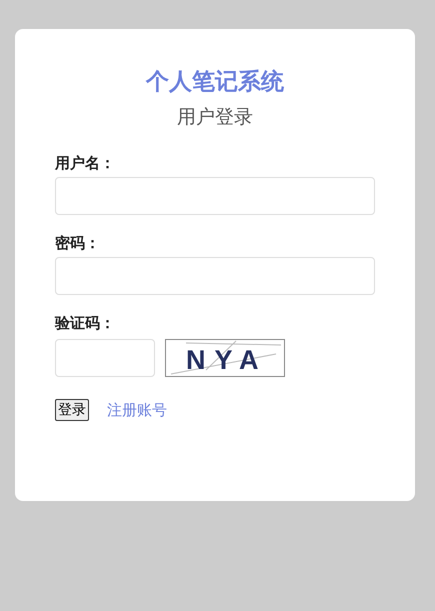 The image size is (435, 611). What do you see at coordinates (72, 410) in the screenshot?
I see `login-button: 登录` at bounding box center [72, 410].